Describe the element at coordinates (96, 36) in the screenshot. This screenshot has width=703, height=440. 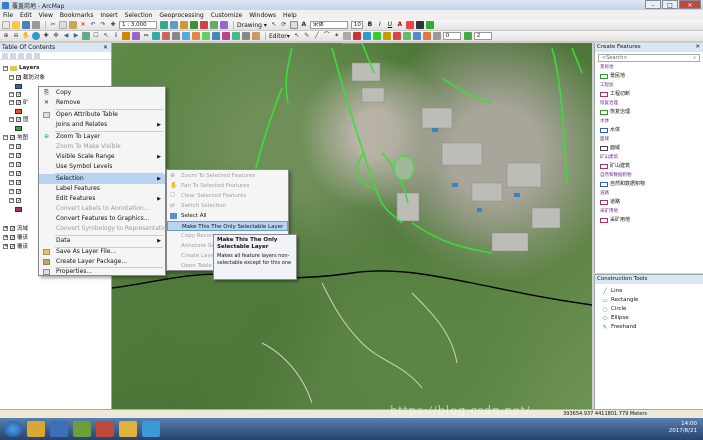
I see `clear-selection-icon: ☐` at that location.